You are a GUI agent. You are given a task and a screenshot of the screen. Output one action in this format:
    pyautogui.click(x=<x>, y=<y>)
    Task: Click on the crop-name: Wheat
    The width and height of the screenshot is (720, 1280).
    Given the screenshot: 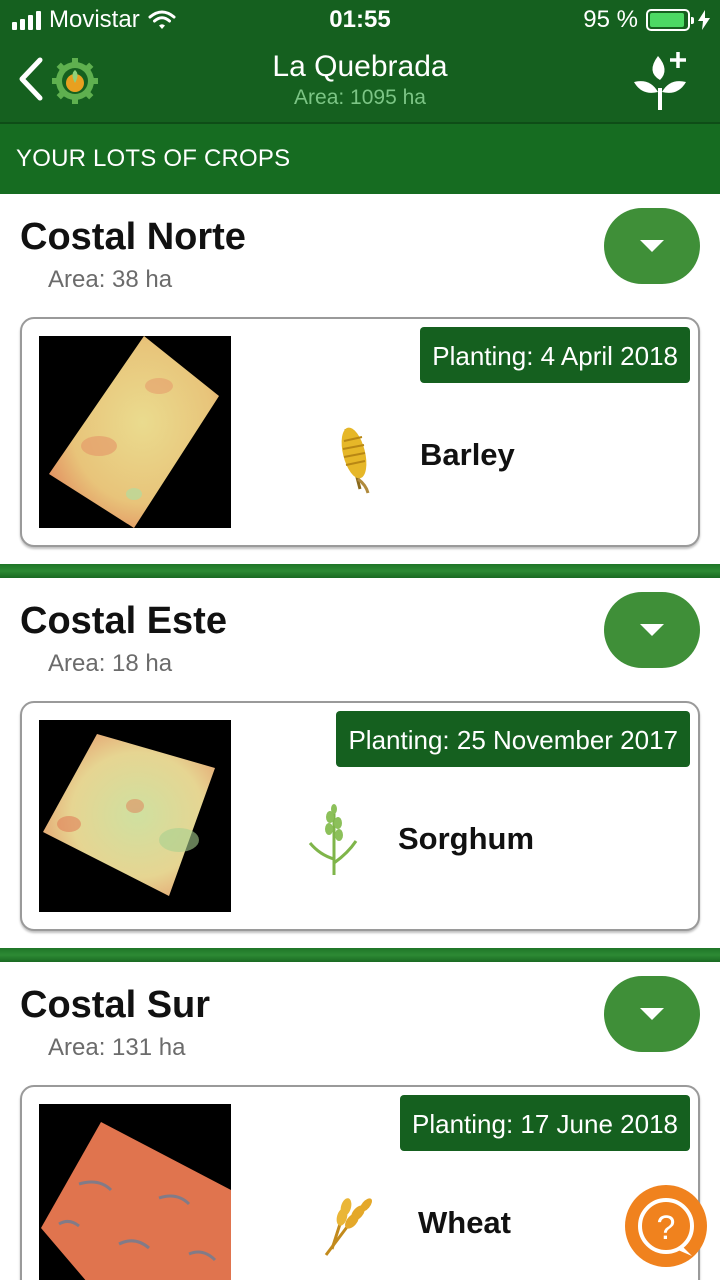 What is the action you would take?
    pyautogui.click(x=464, y=1222)
    